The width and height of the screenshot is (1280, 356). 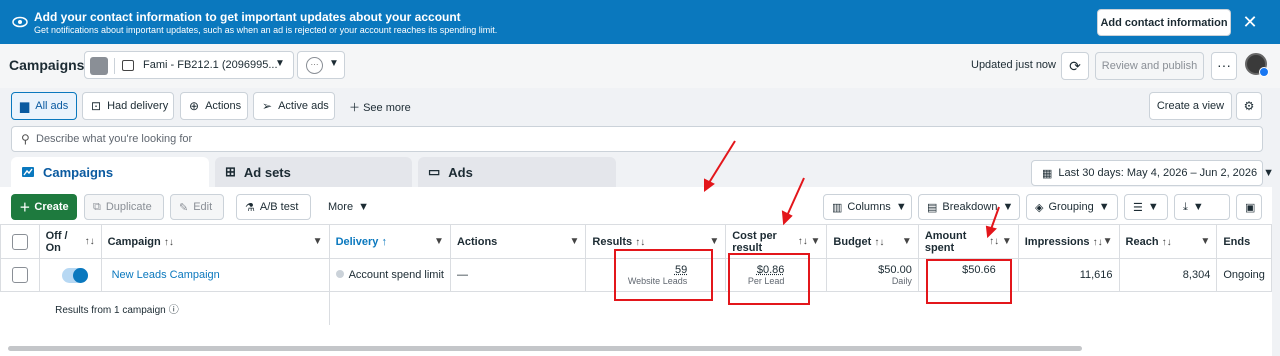 What do you see at coordinates (795, 198) in the screenshot?
I see `arrow-cost-per-result` at bounding box center [795, 198].